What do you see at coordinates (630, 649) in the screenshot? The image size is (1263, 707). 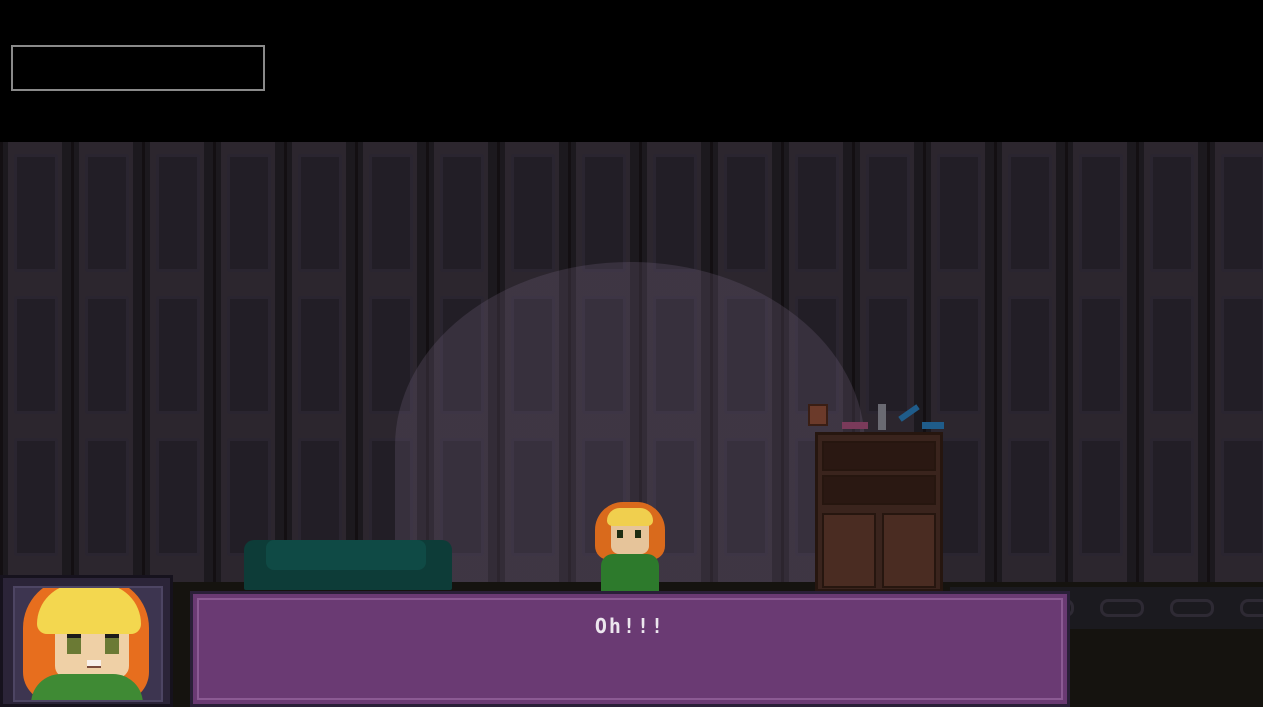 I see `dialog-box: Oh!!!` at bounding box center [630, 649].